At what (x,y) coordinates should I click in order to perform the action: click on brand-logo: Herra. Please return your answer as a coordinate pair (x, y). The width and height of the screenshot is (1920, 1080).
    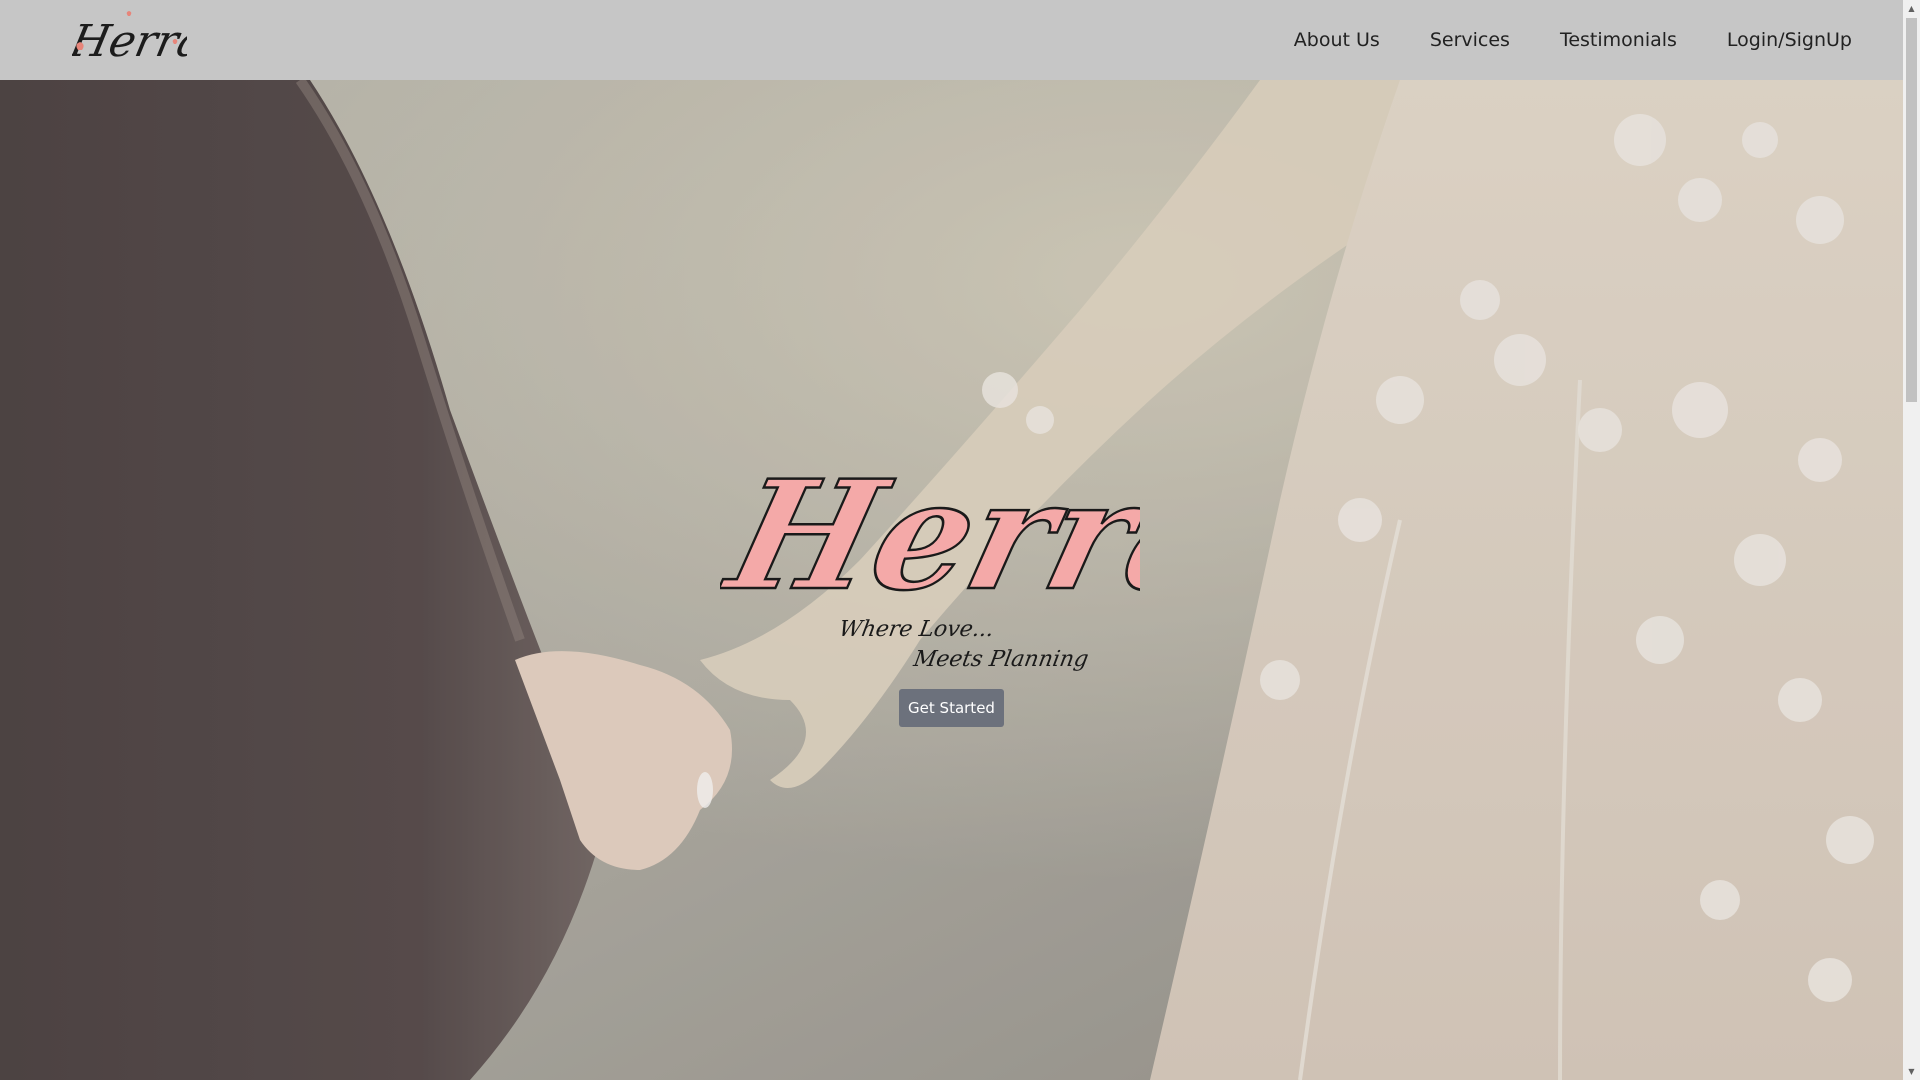
    Looking at the image, I should click on (129, 41).